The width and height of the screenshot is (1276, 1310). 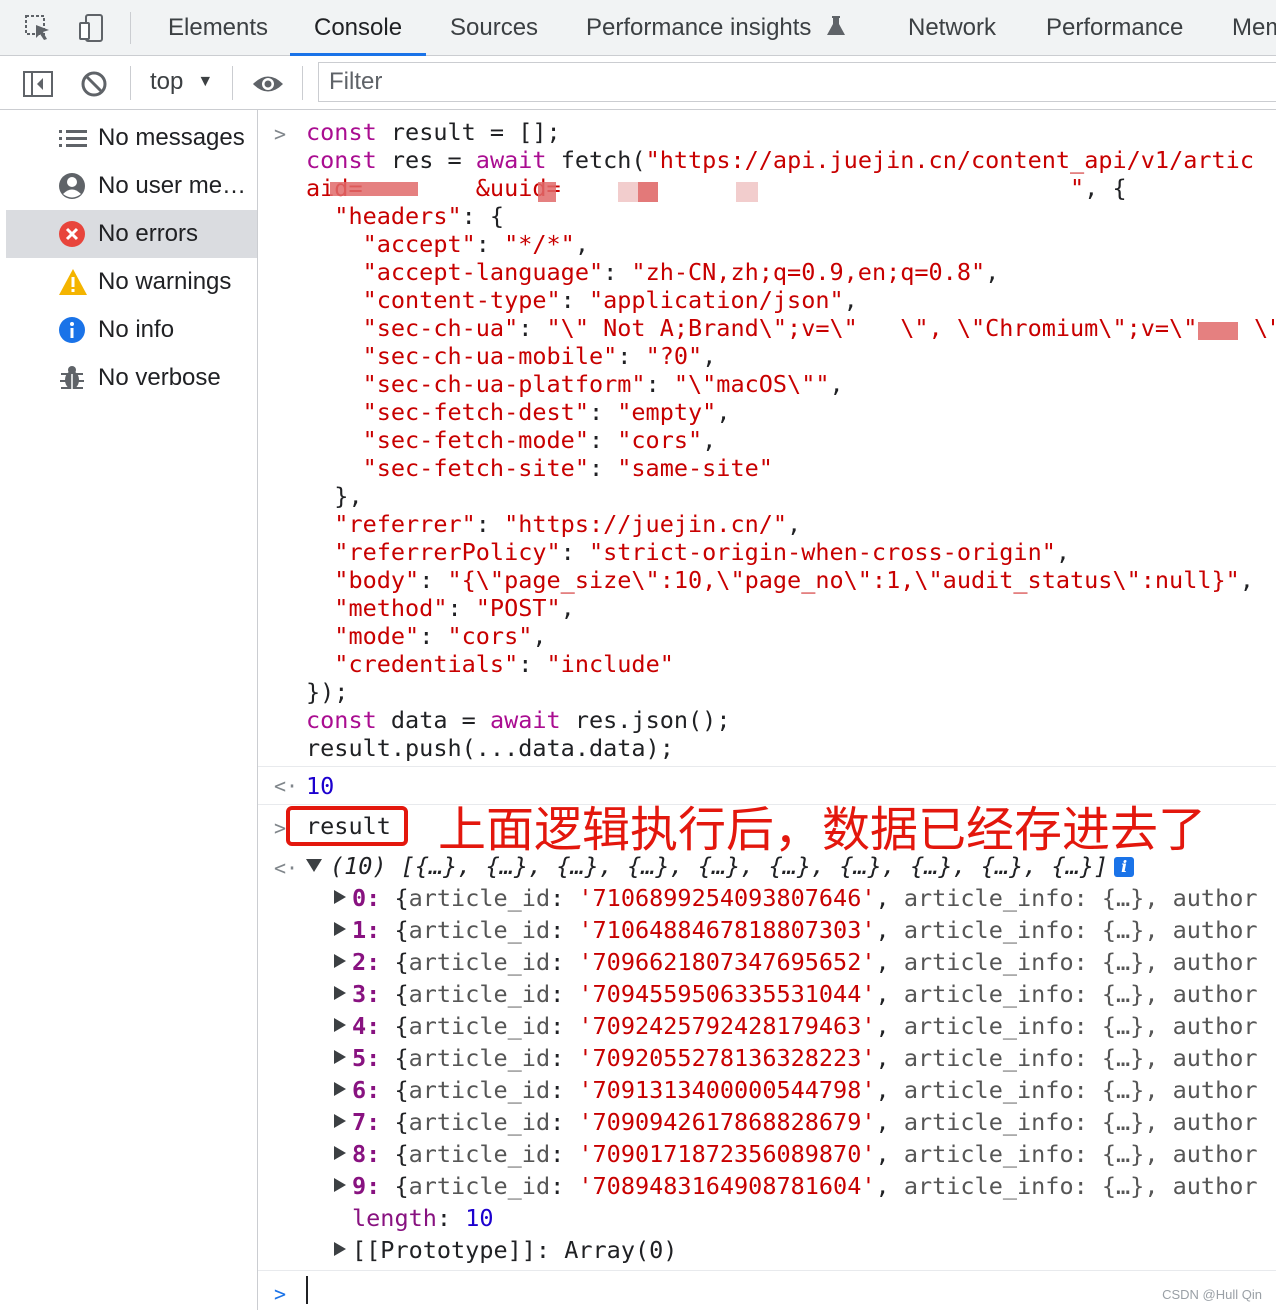 I want to click on sidebar-item-verbose: No verbose, so click(x=131, y=378).